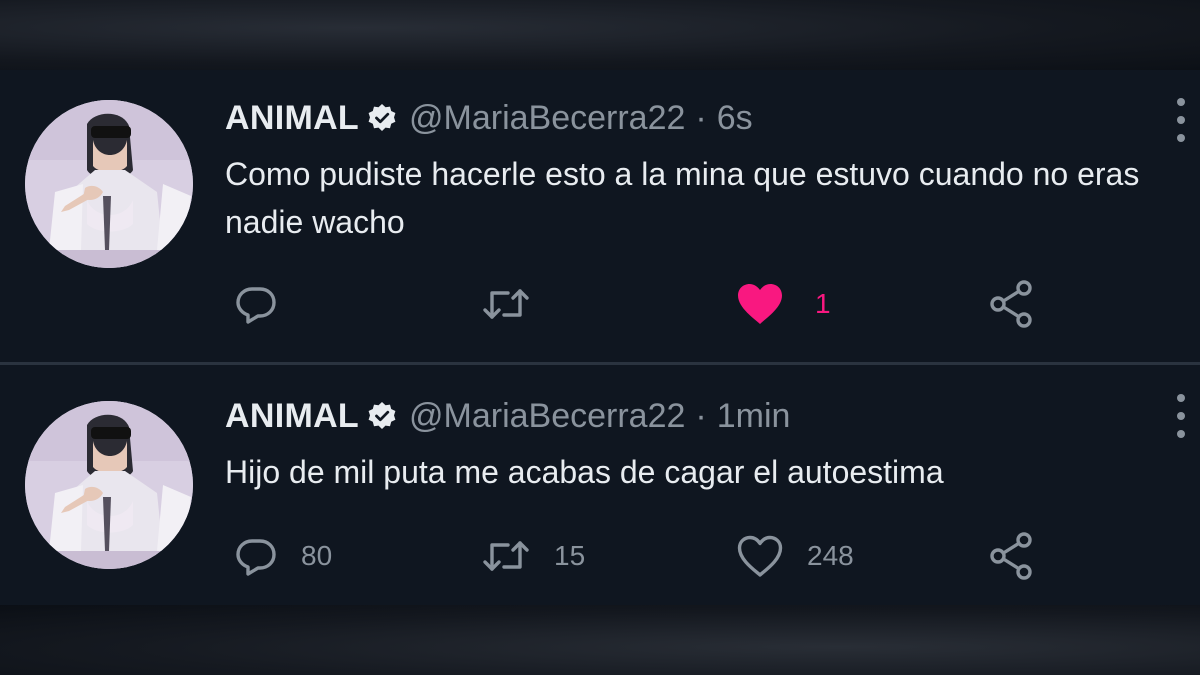 This screenshot has height=675, width=1200. What do you see at coordinates (317, 555) in the screenshot?
I see `reply-count: 80` at bounding box center [317, 555].